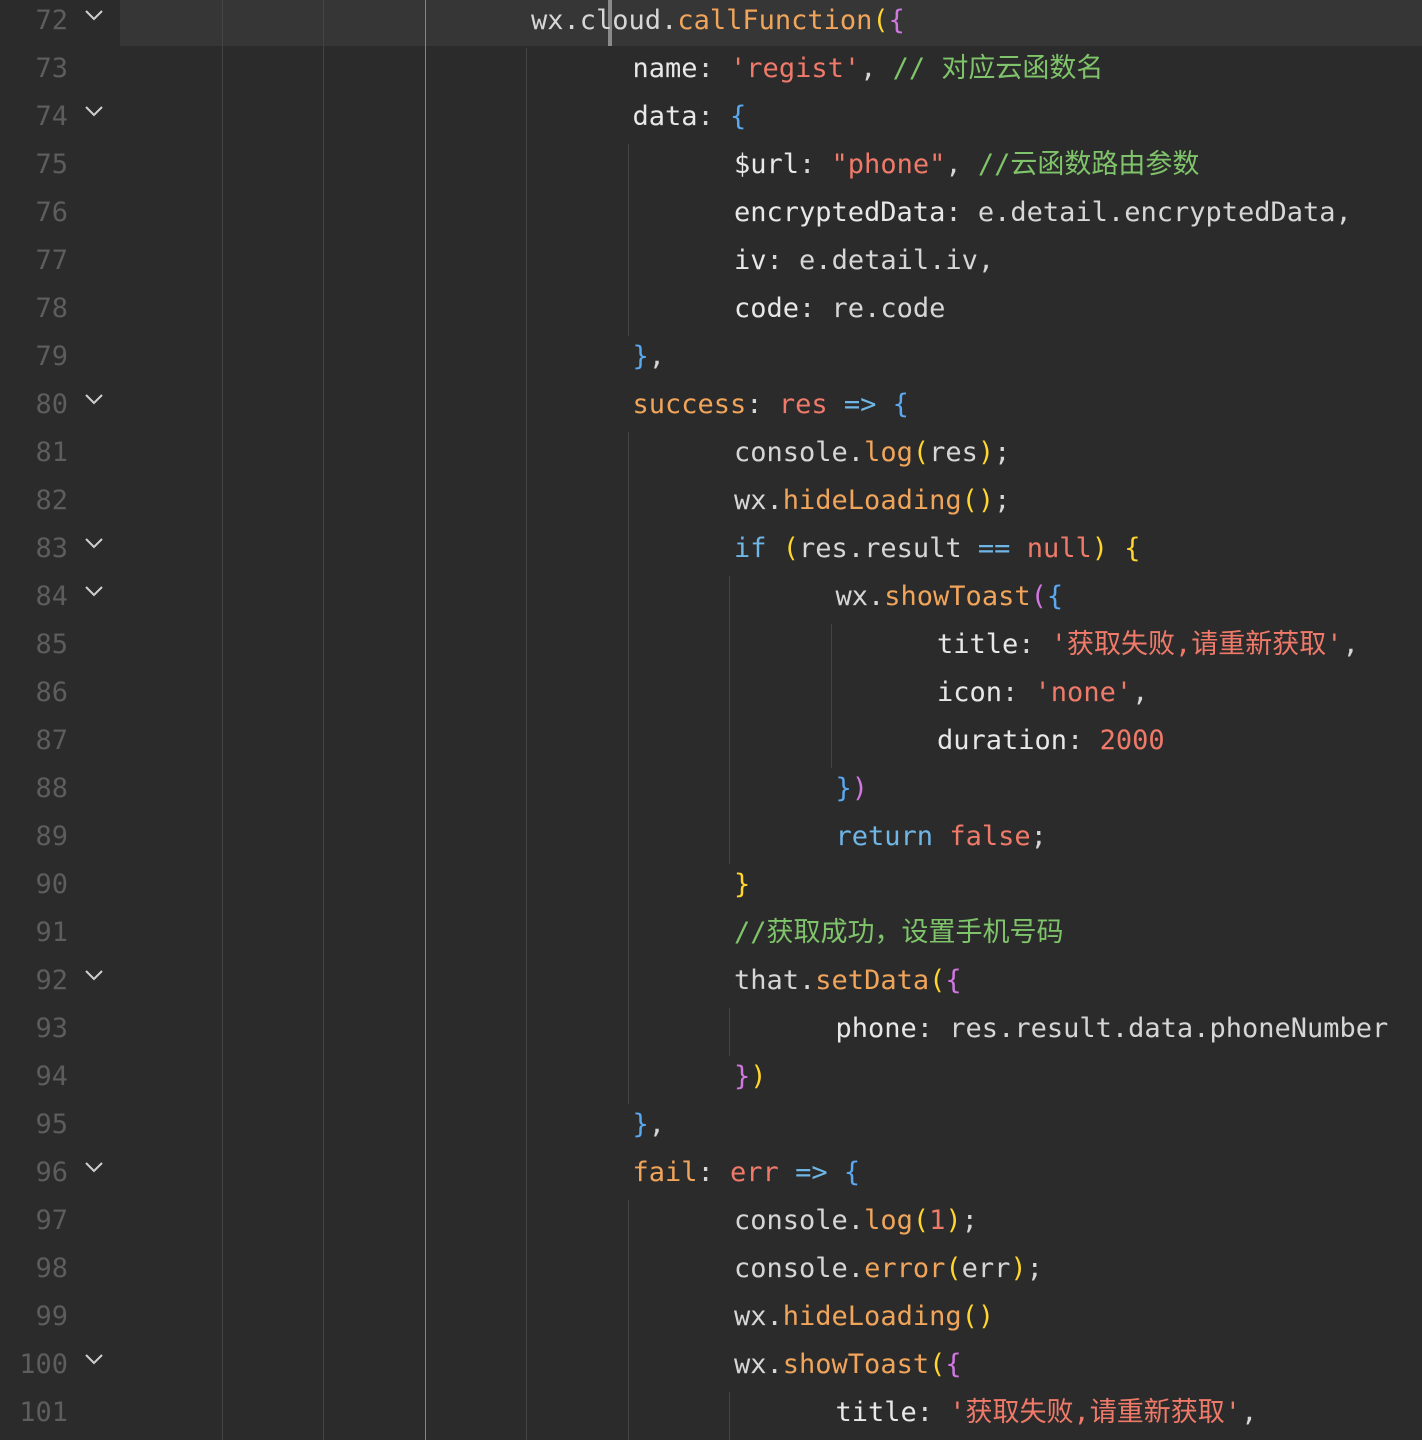 This screenshot has width=1422, height=1440. Describe the element at coordinates (771, 408) in the screenshot. I see `code-line: success: res => {` at that location.